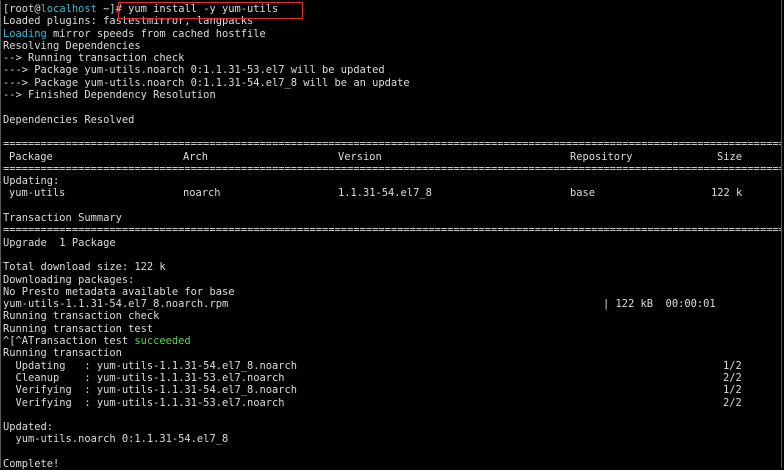  I want to click on table-header-row: Package Arch Version Repository Size, so click(392, 157).